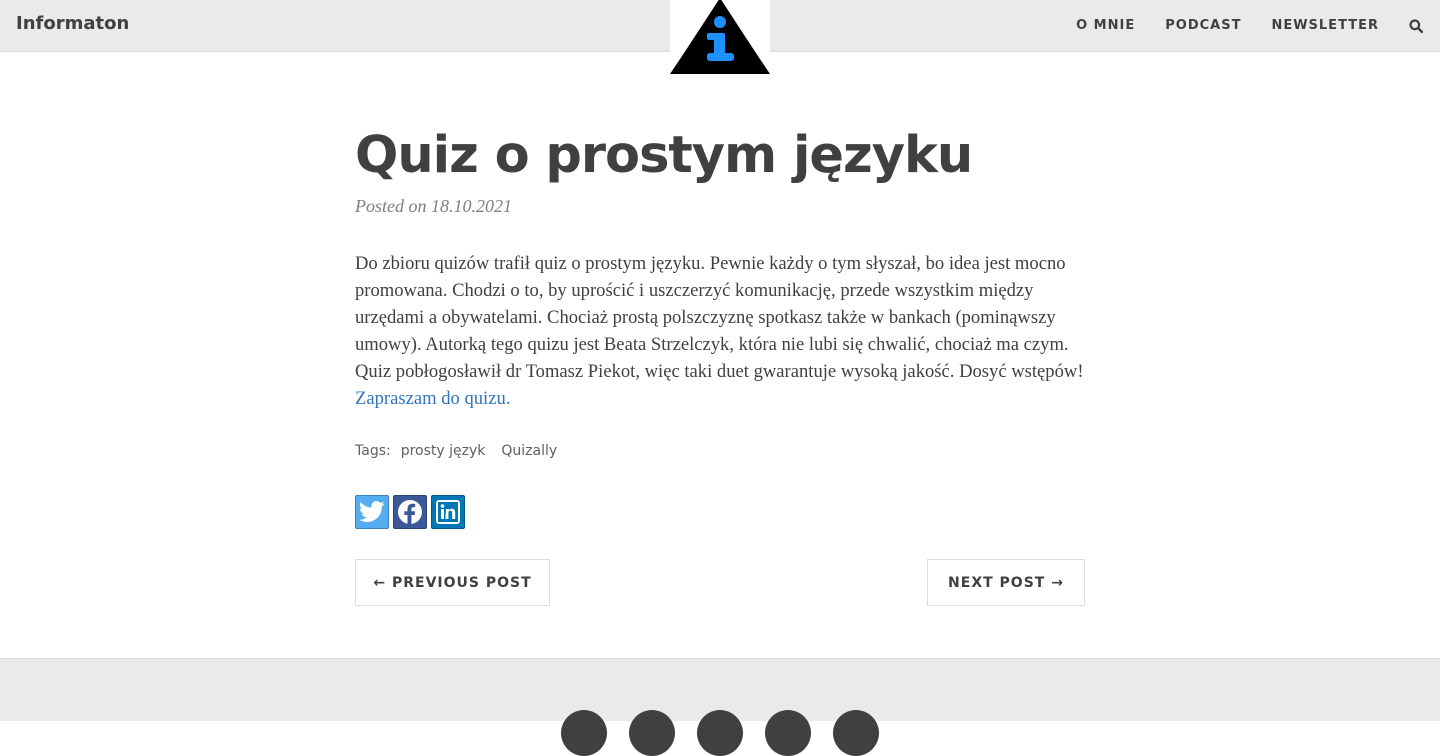  Describe the element at coordinates (1416, 25) in the screenshot. I see `search-icon` at that location.